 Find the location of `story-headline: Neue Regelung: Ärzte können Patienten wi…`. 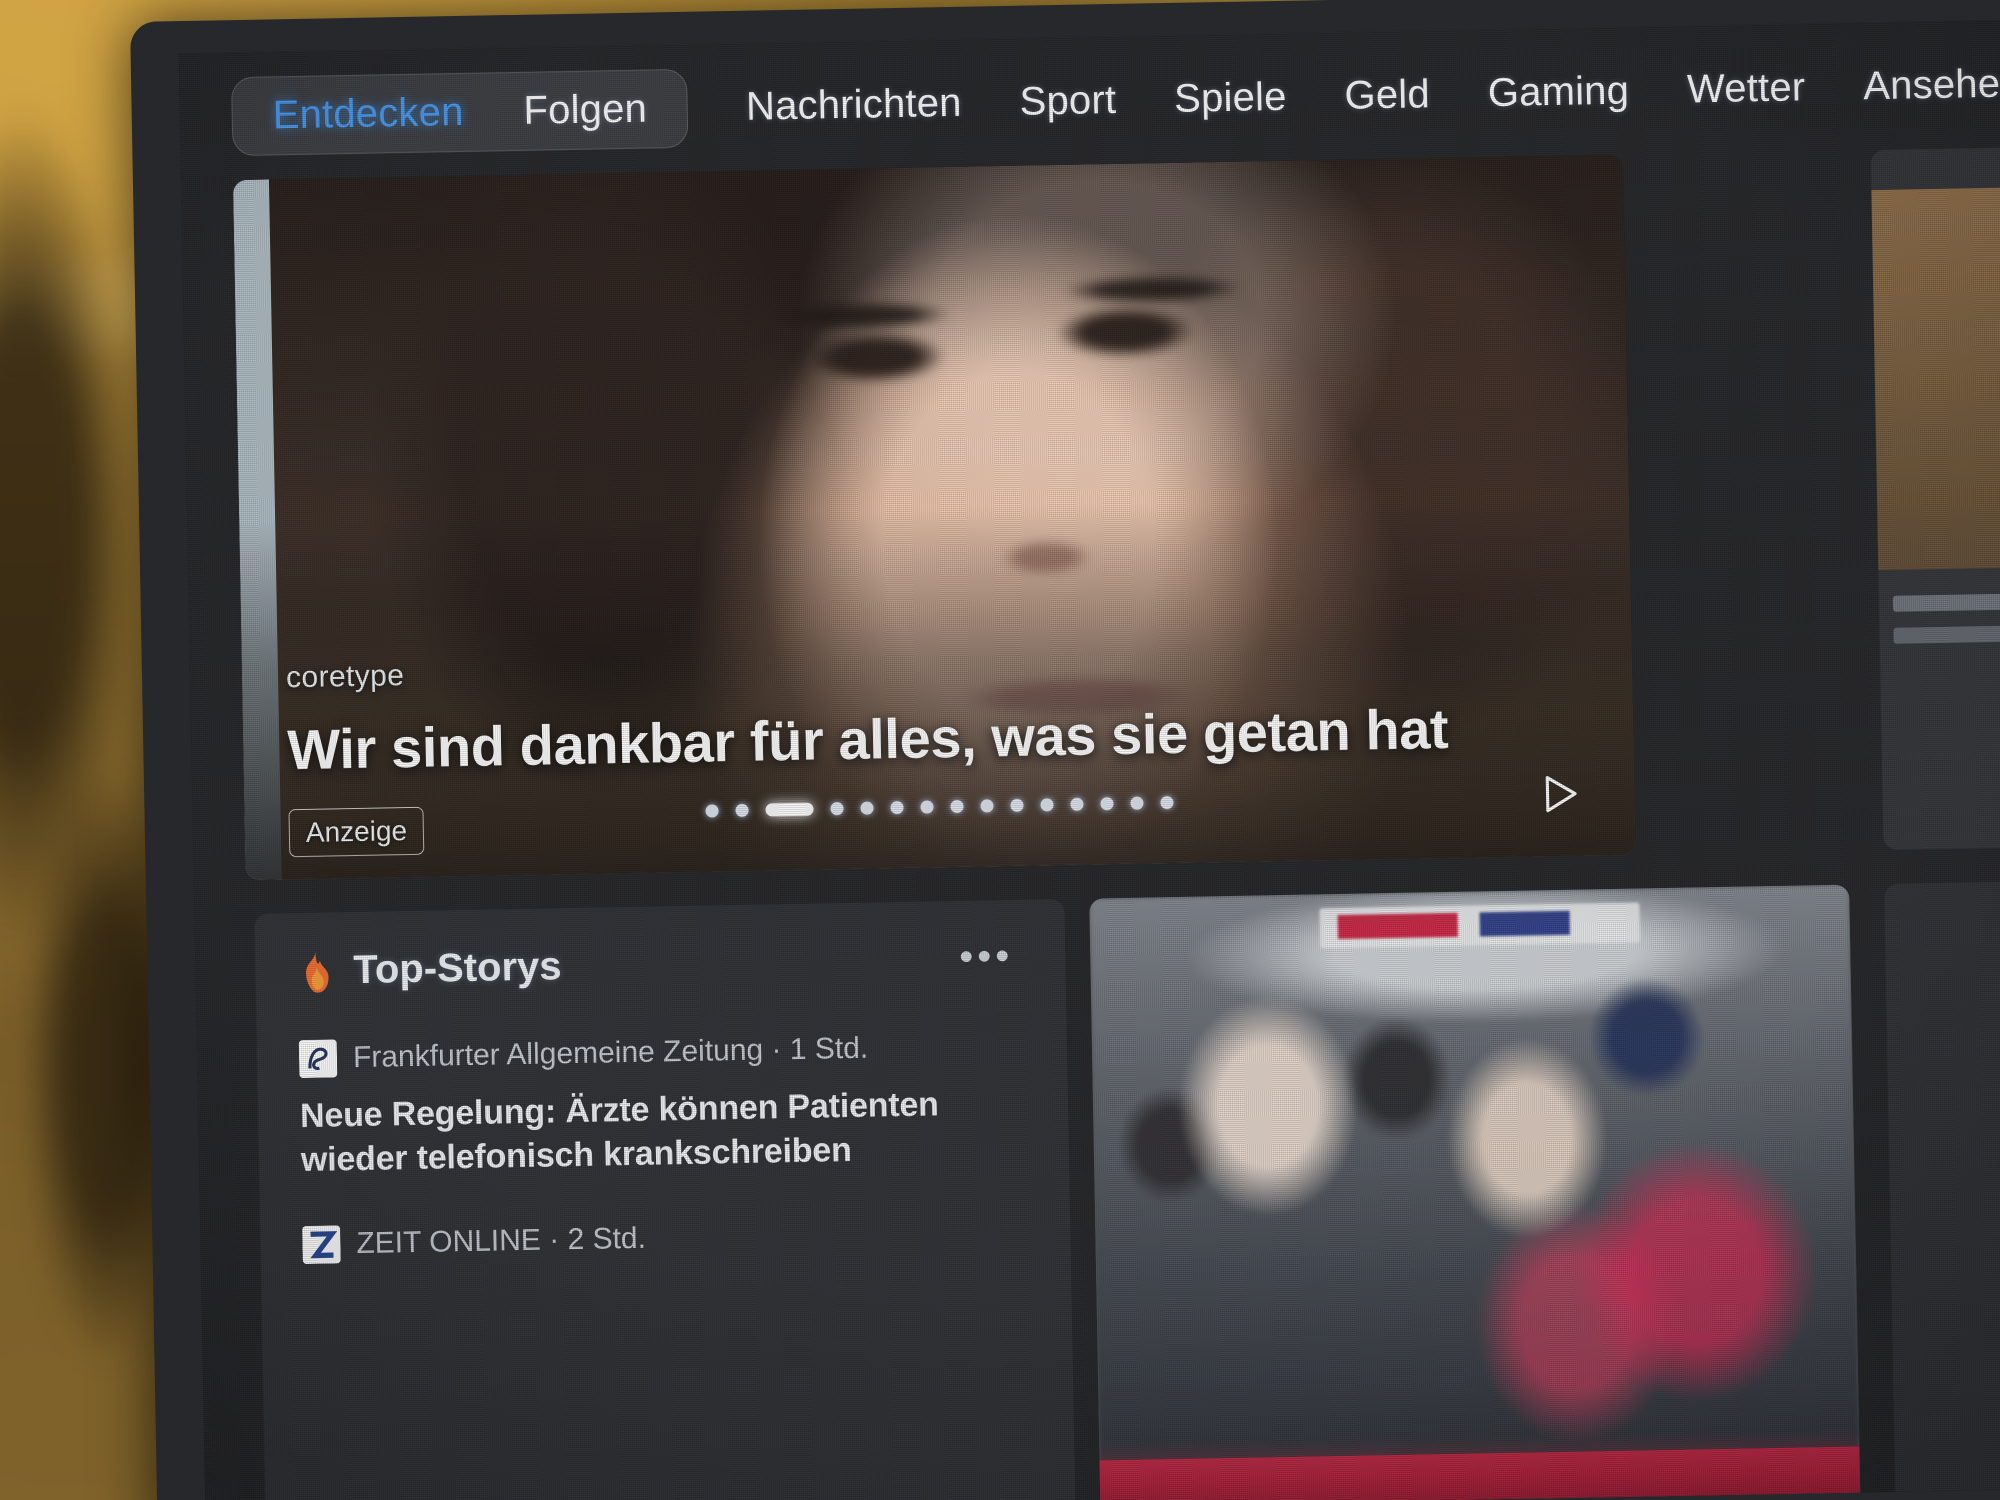

story-headline: Neue Regelung: Ärzte können Patienten wi… is located at coordinates (619, 1132).